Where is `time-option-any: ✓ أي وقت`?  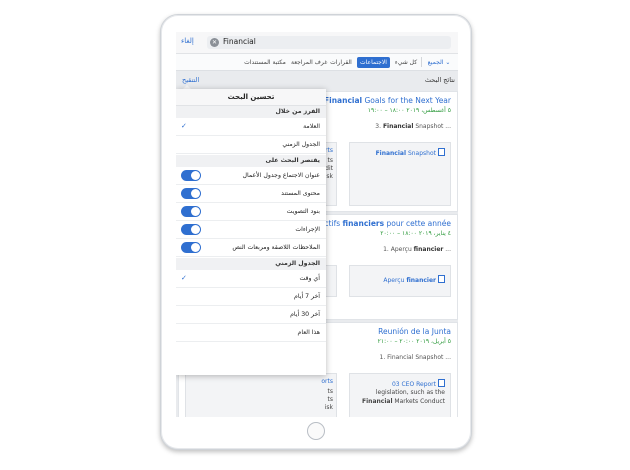 time-option-any: ✓ أي وقت is located at coordinates (251, 279).